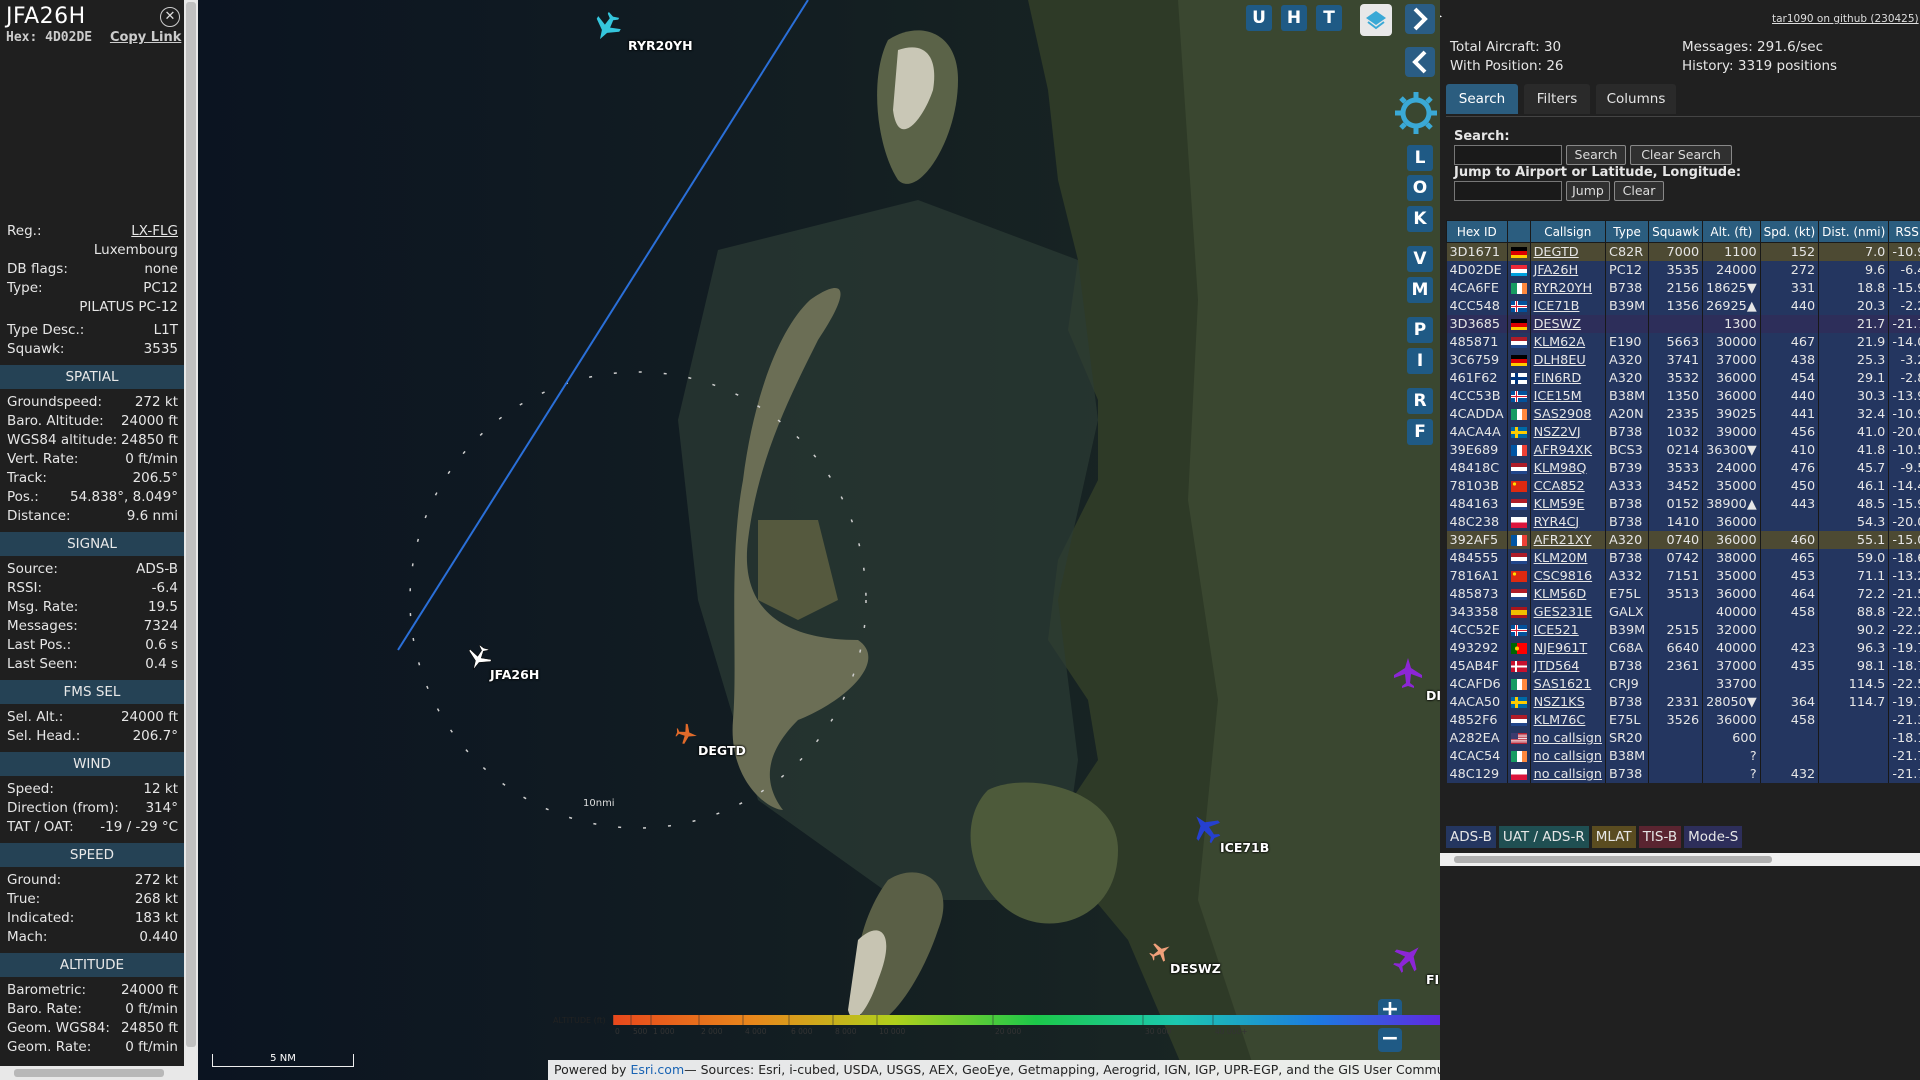  Describe the element at coordinates (1731, 231) in the screenshot. I see `column-header: Alt. (ft)` at that location.